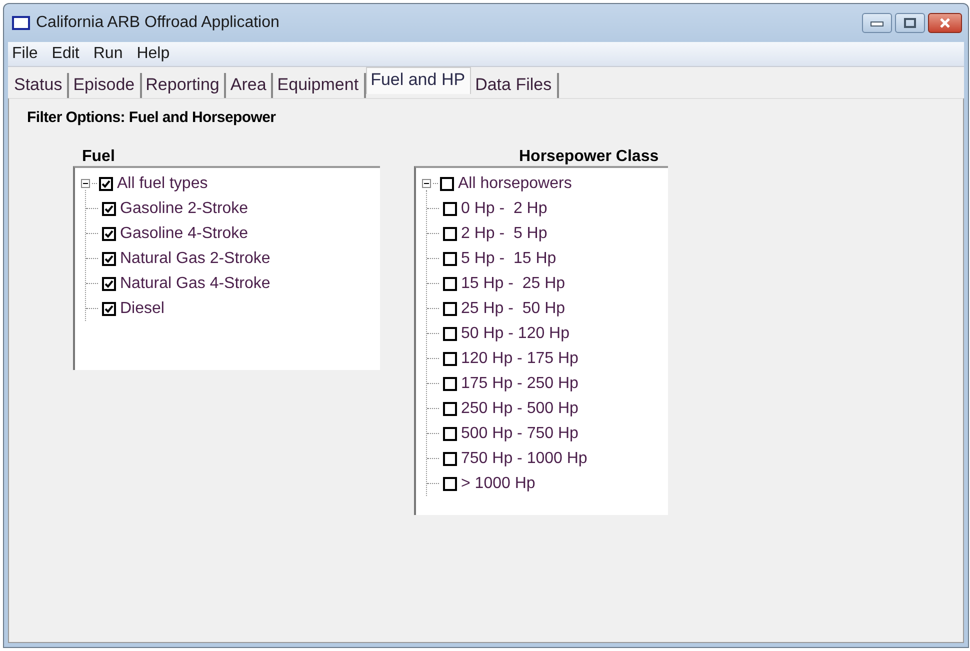 This screenshot has height=651, width=970. I want to click on maximize-icon, so click(910, 23).